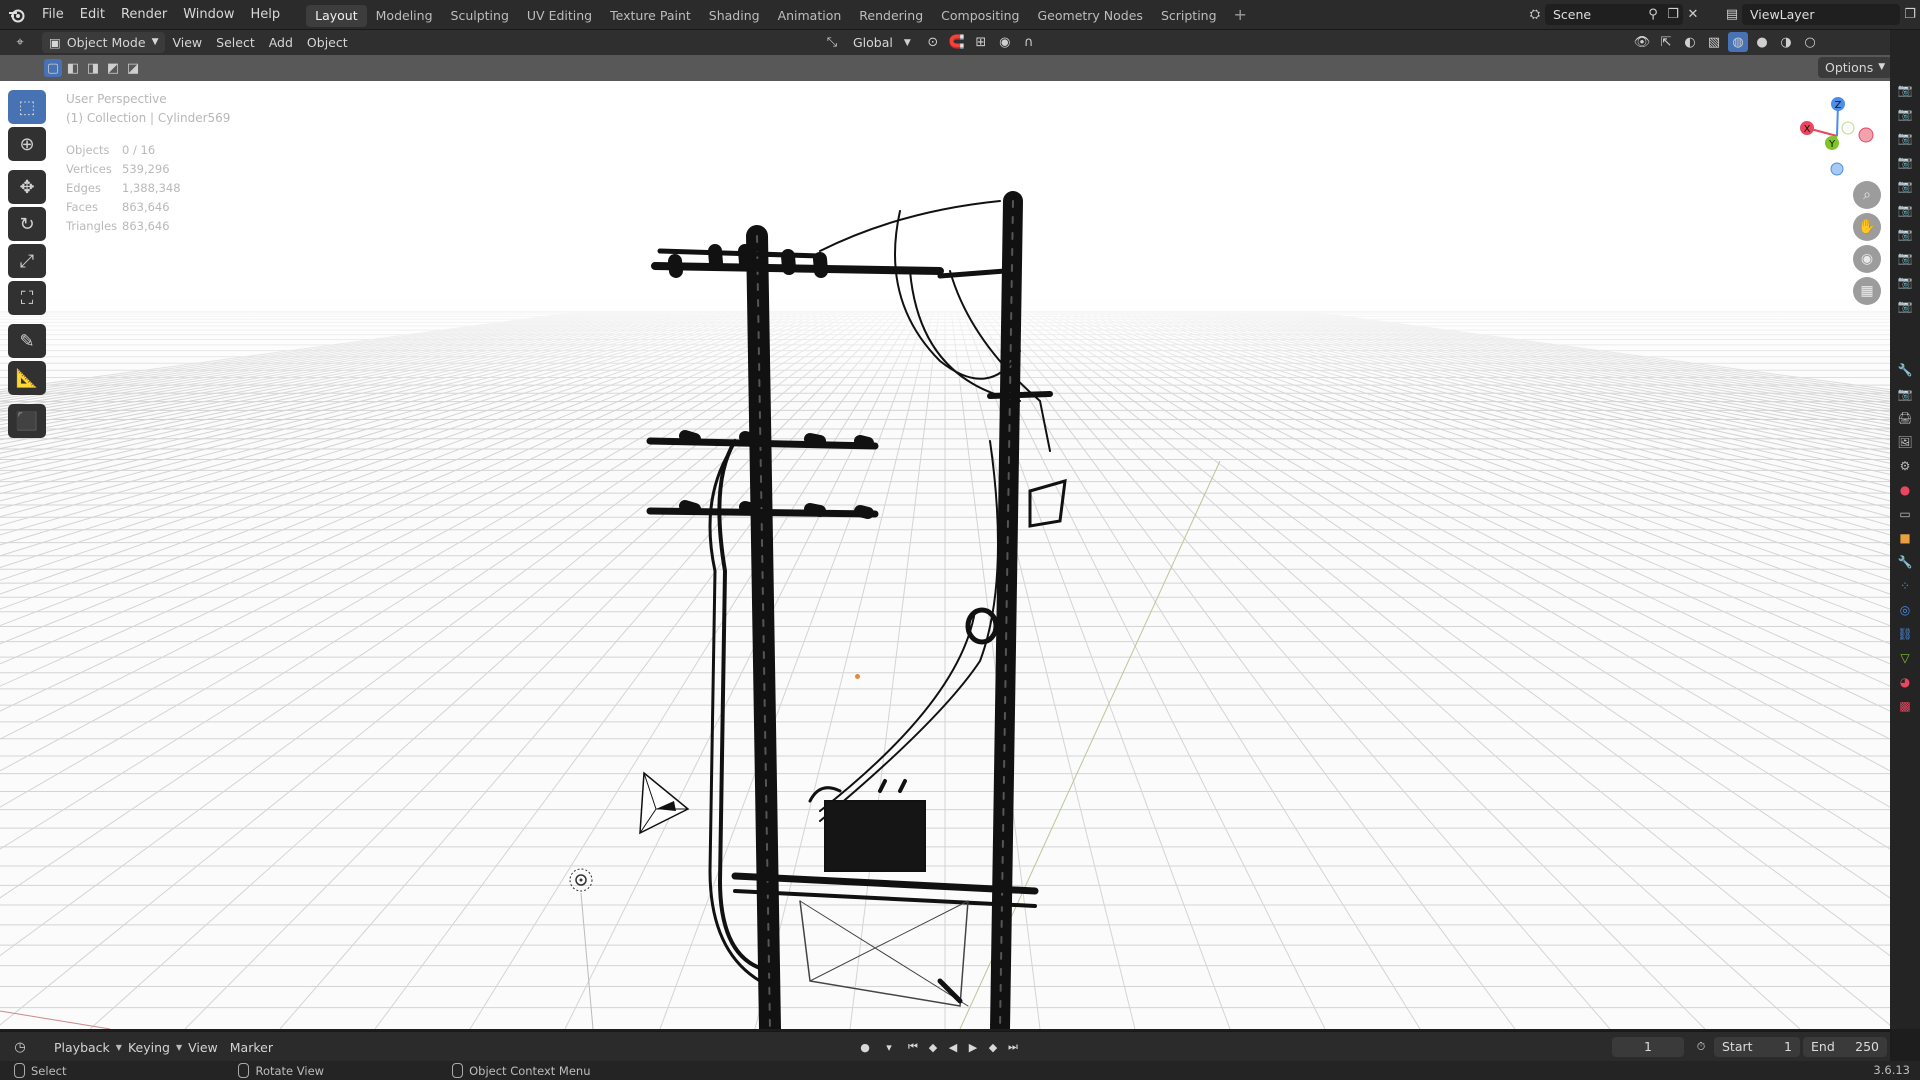  I want to click on visibility-icon: 👁, so click(1642, 42).